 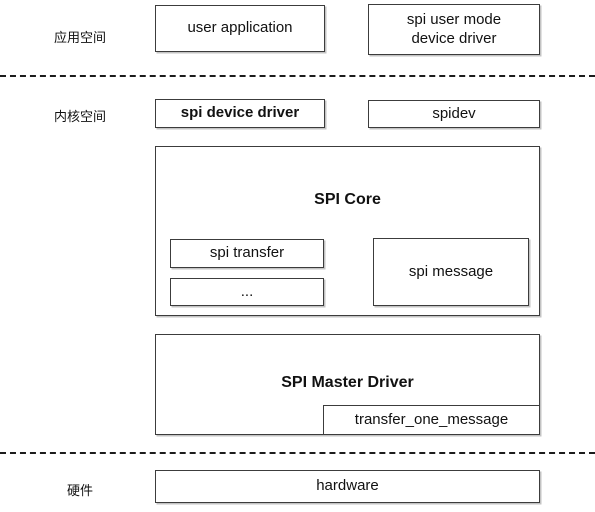 What do you see at coordinates (451, 272) in the screenshot?
I see `box-spi-message: spi message` at bounding box center [451, 272].